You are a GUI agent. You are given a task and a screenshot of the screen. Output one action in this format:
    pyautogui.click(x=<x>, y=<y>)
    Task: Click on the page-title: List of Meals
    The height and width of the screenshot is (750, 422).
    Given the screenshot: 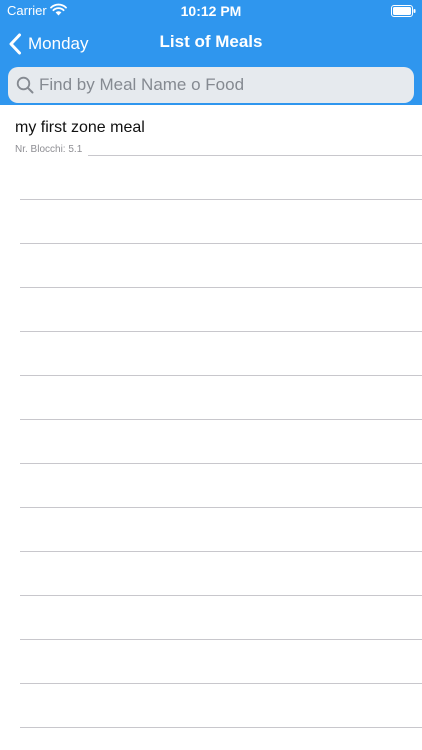 What is the action you would take?
    pyautogui.click(x=211, y=41)
    